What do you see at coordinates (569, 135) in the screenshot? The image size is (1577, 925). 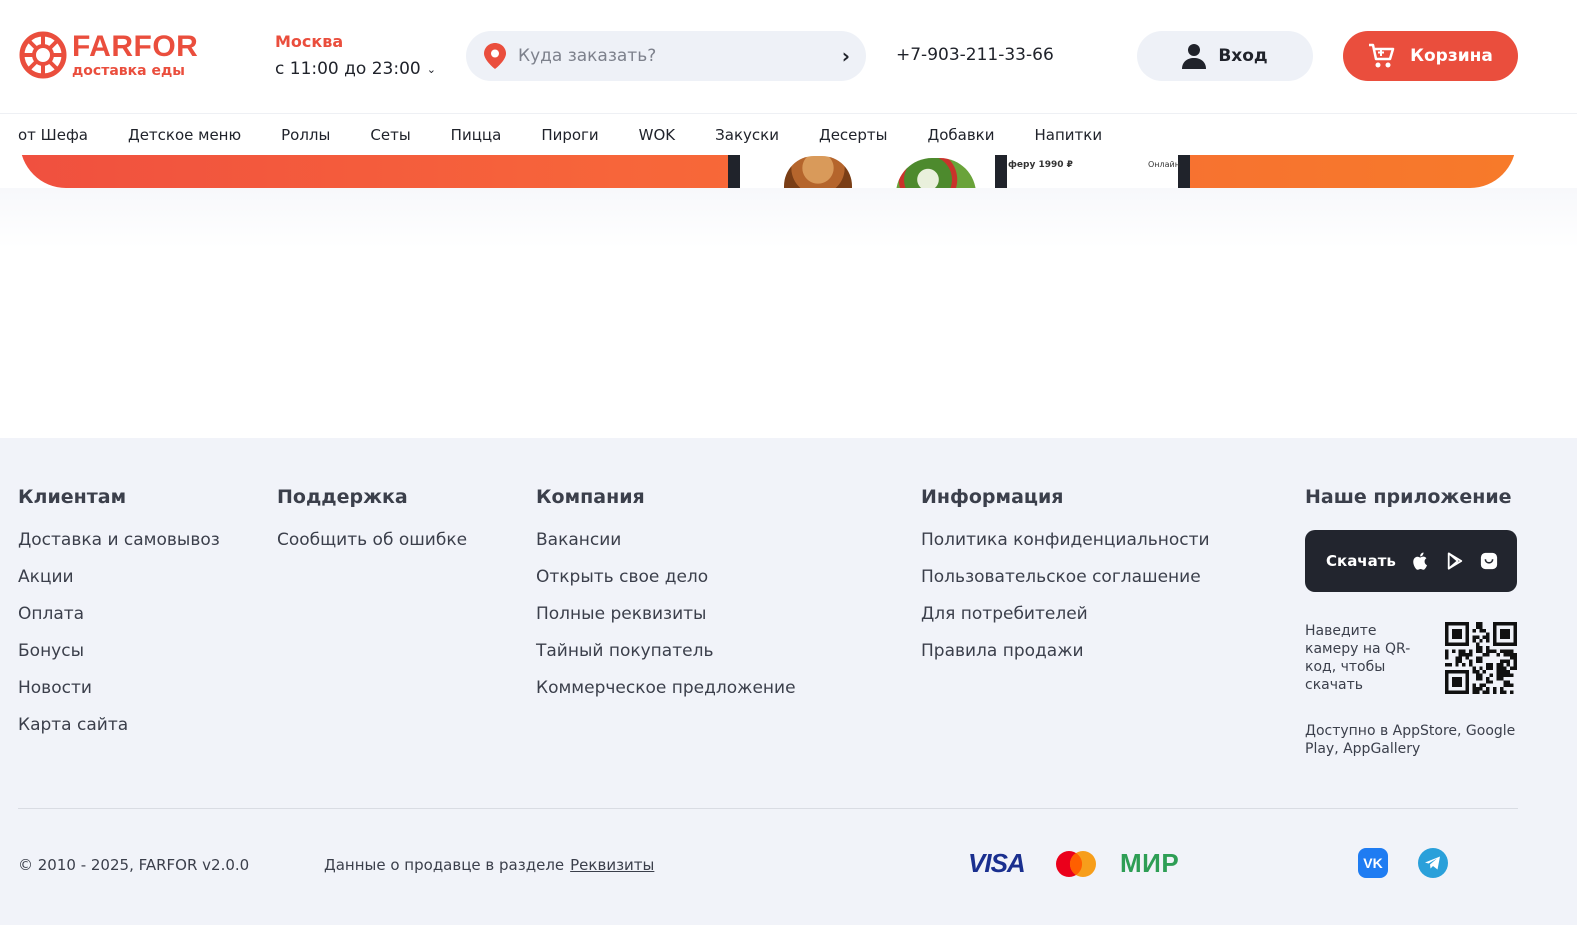 I see `category-link: Пироги` at bounding box center [569, 135].